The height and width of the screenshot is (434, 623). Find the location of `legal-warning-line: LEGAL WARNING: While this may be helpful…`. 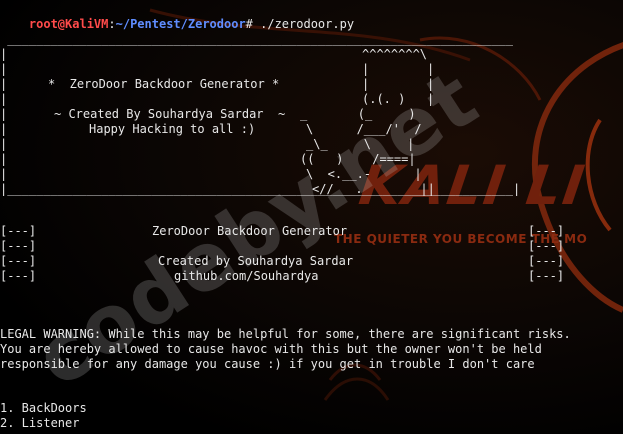

legal-warning-line: LEGAL WARNING: While this may be helpful… is located at coordinates (285, 334).